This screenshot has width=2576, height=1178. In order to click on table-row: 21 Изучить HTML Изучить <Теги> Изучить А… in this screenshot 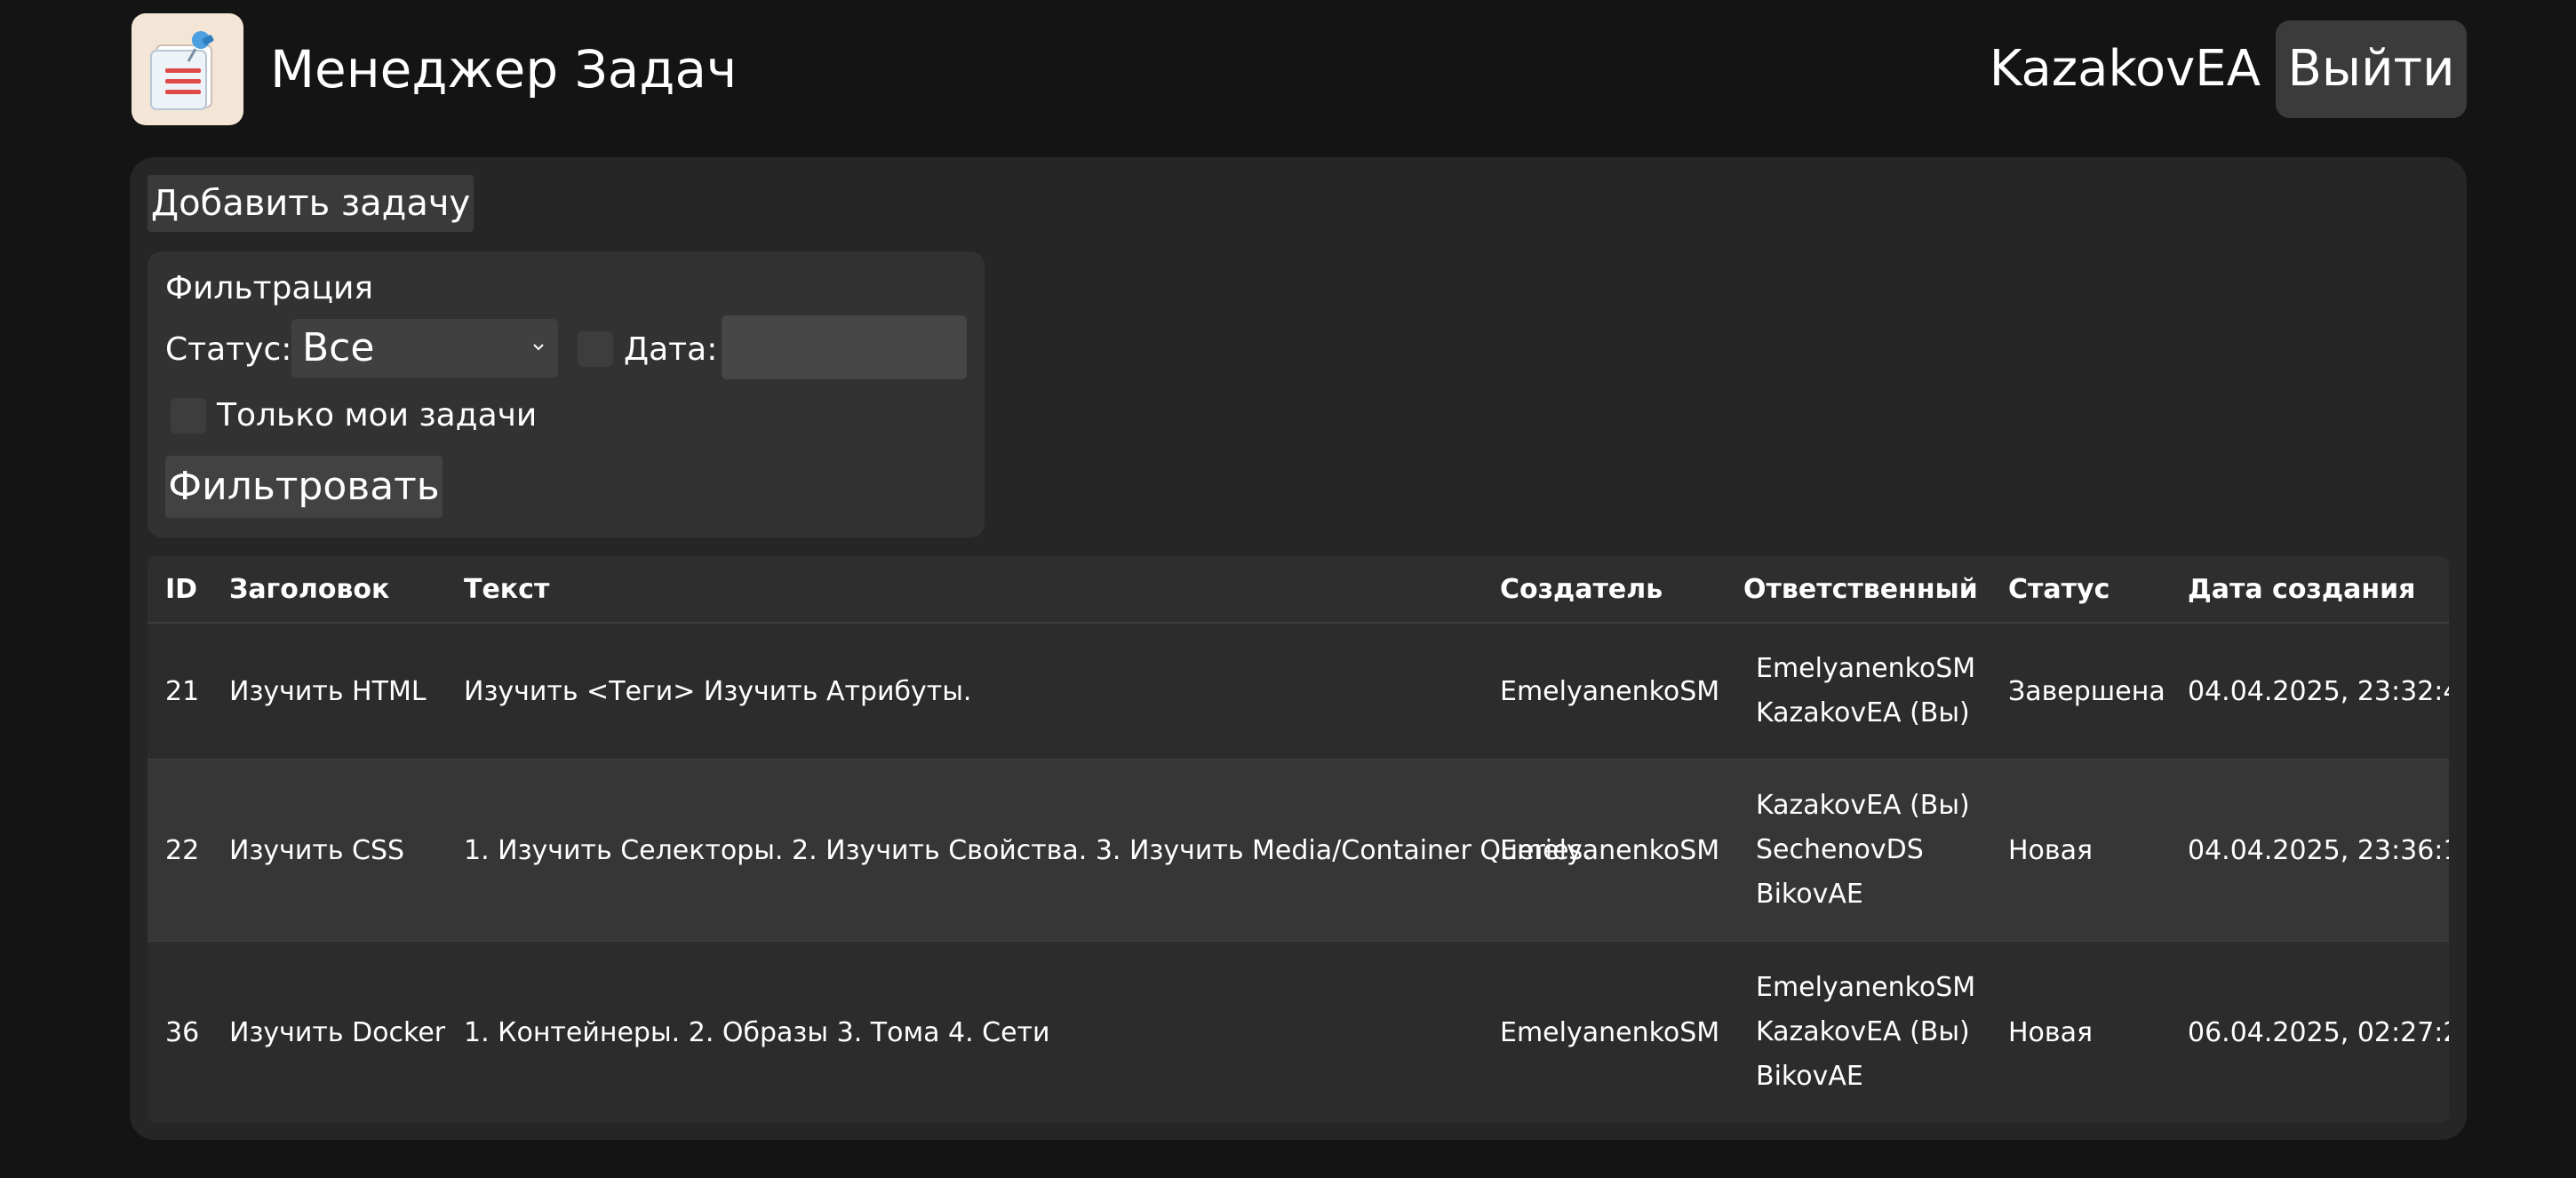, I will do `click(1299, 692)`.